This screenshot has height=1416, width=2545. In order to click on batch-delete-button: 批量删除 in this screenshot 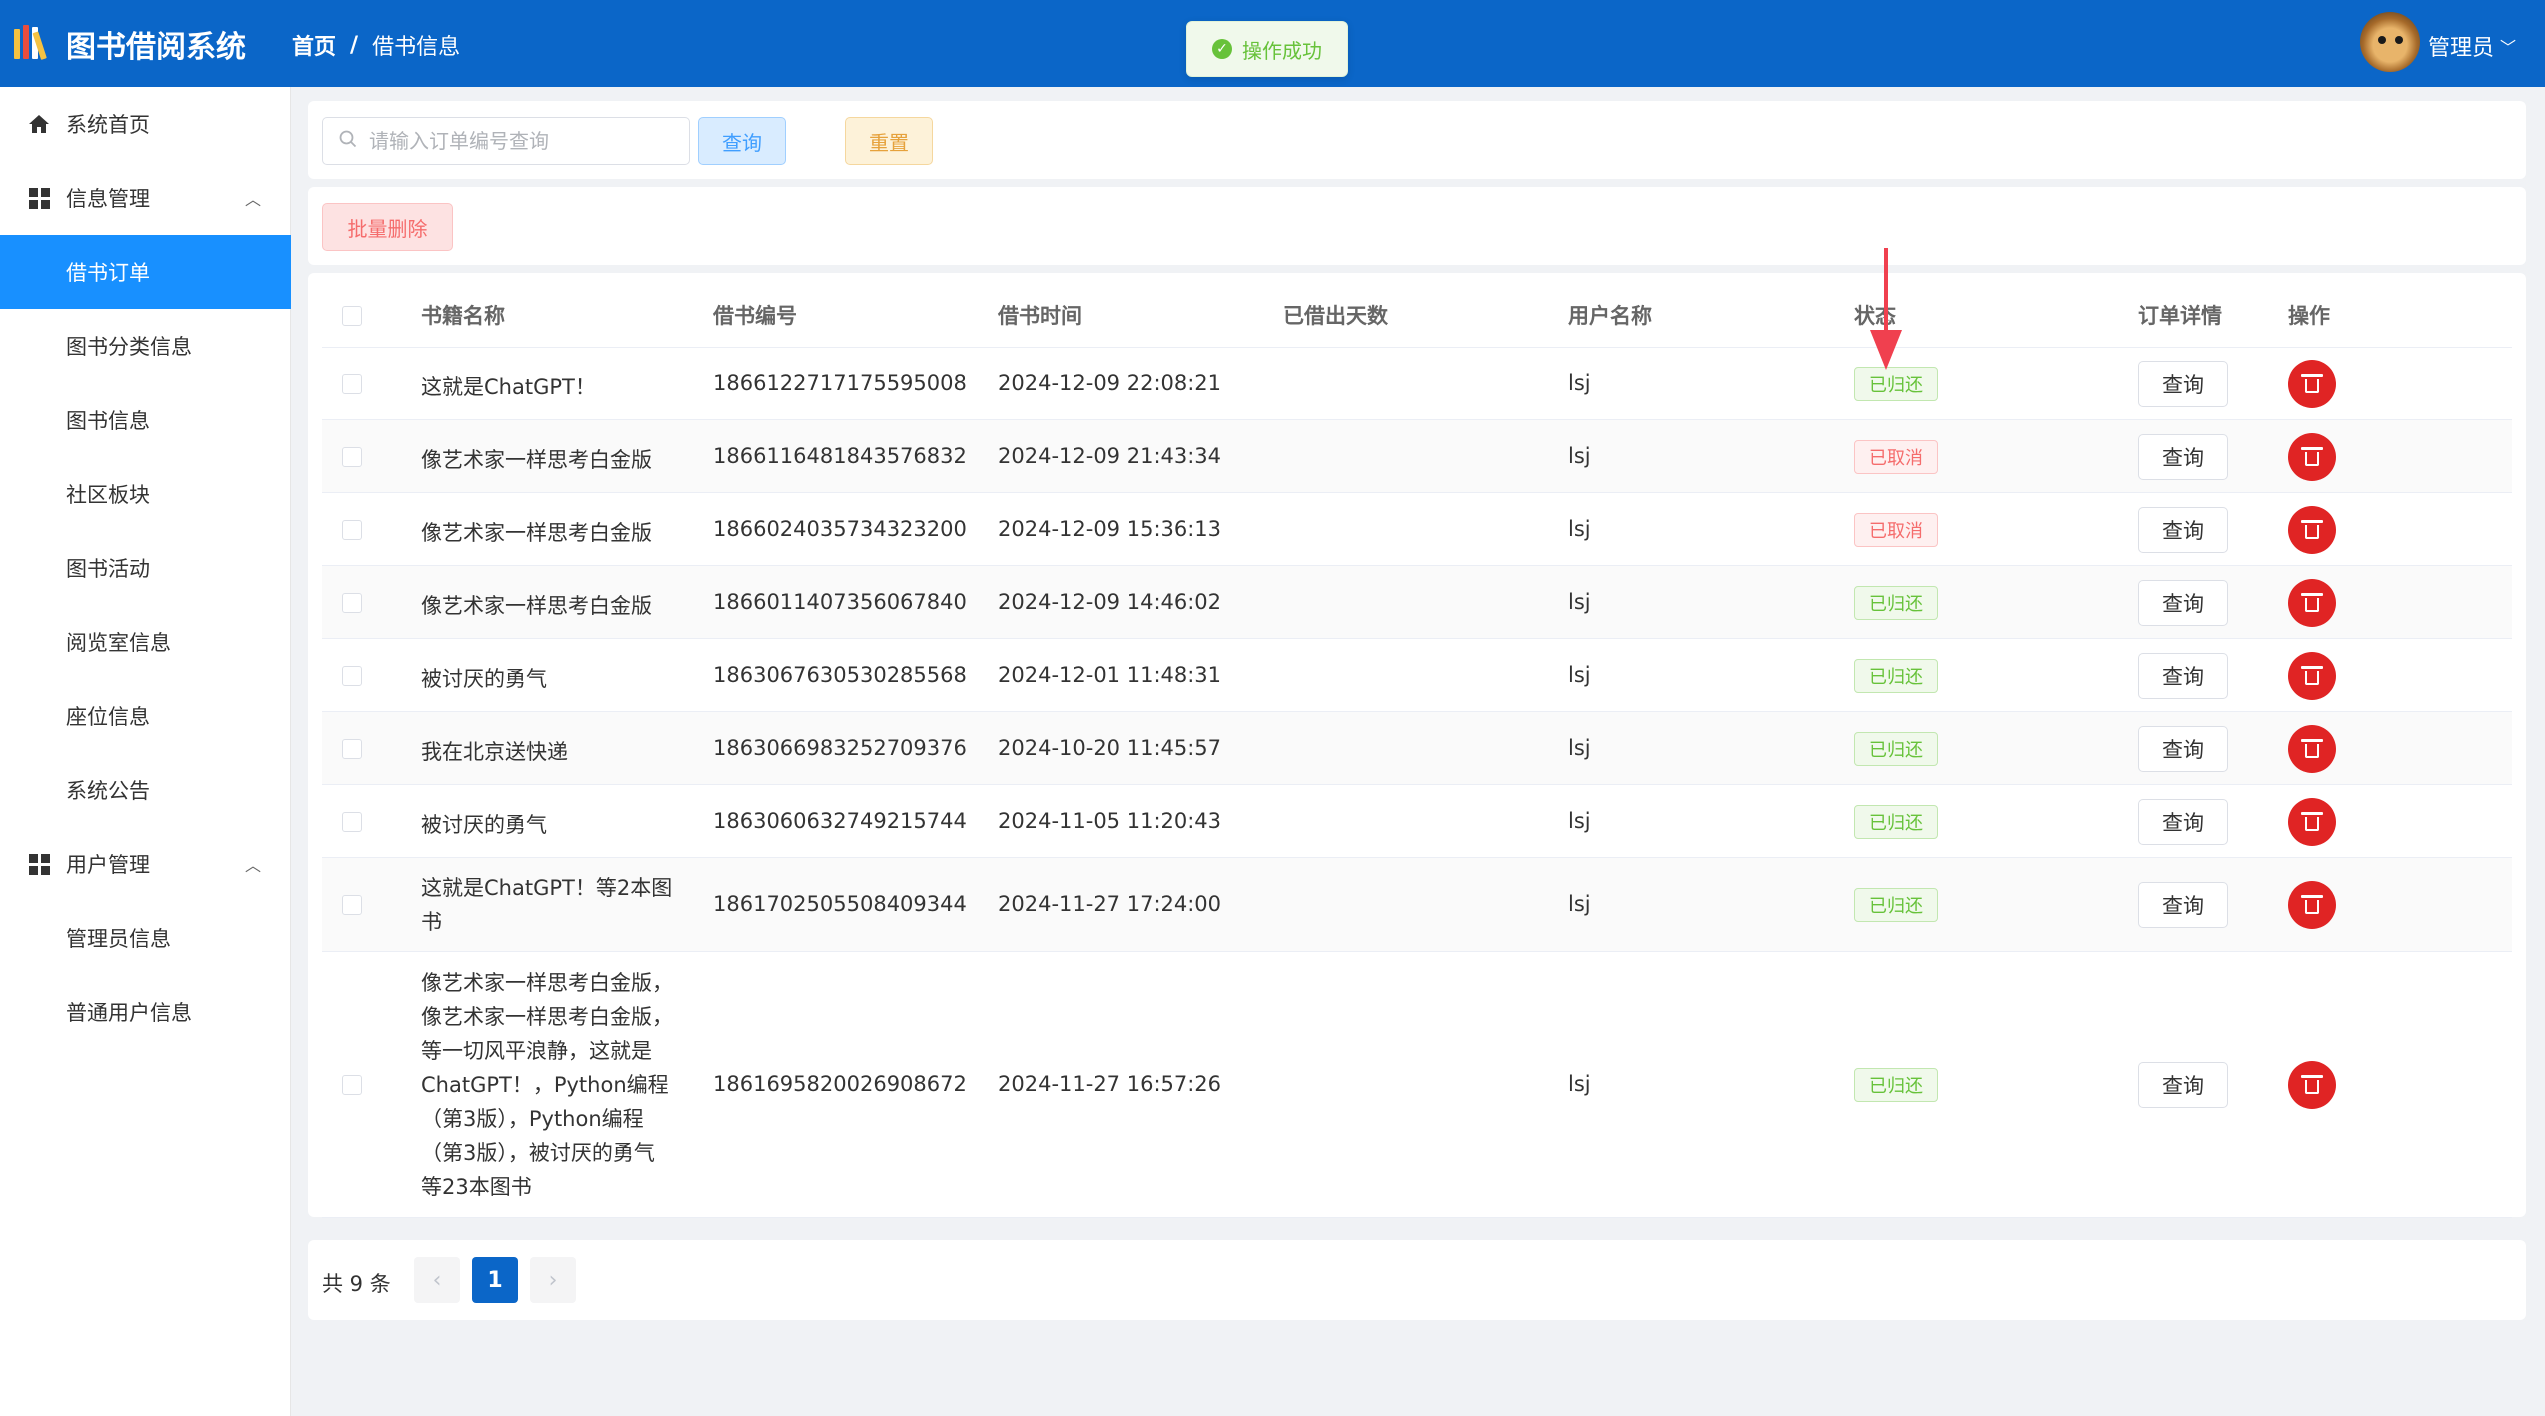, I will do `click(387, 227)`.